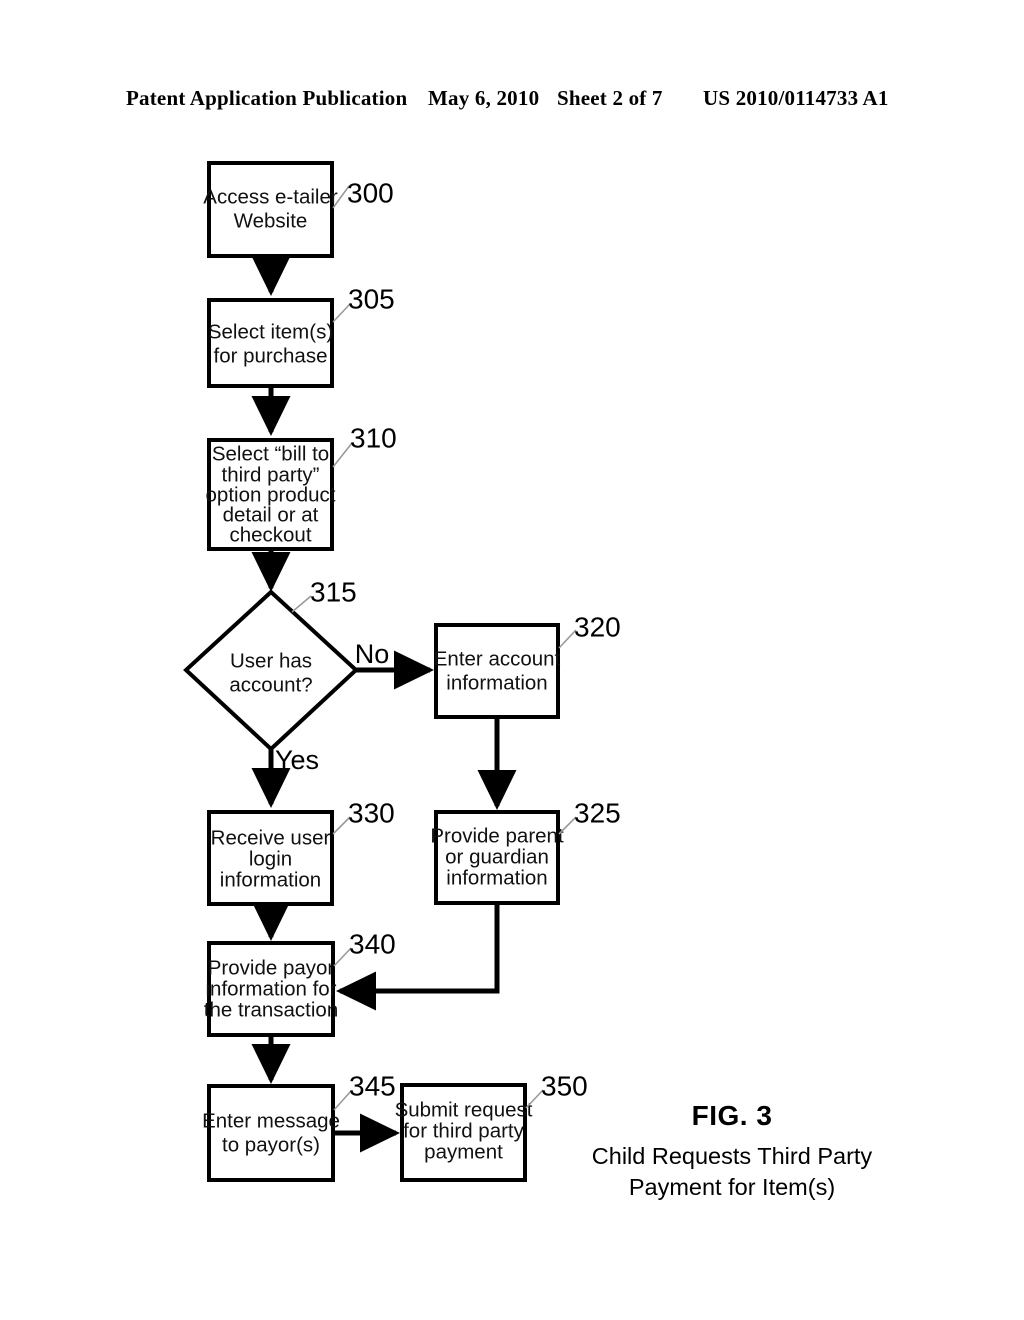  I want to click on node-315-reference-numeral: 315, so click(333, 591).